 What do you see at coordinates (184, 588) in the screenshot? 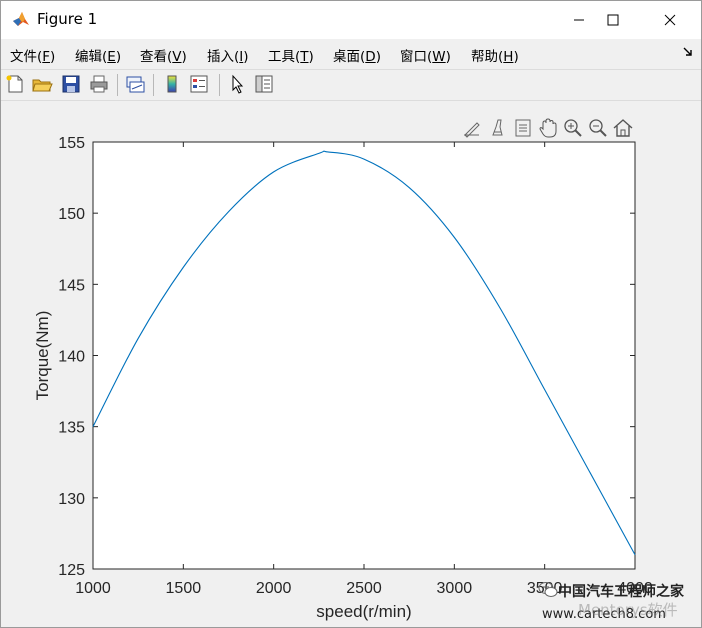
I see `x-tick-label: 1500` at bounding box center [184, 588].